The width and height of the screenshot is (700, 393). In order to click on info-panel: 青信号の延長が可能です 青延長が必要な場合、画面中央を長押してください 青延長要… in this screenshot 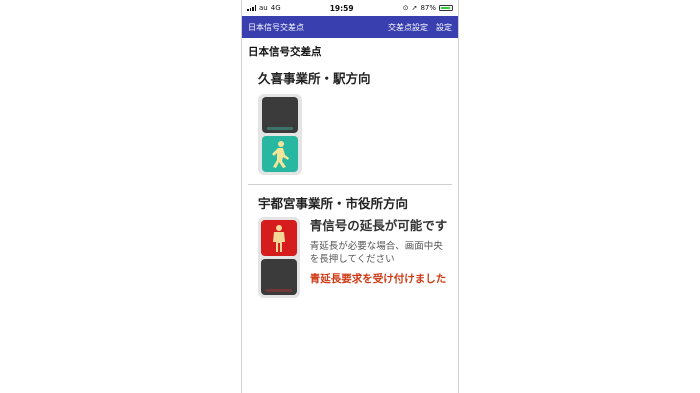, I will do `click(381, 257)`.